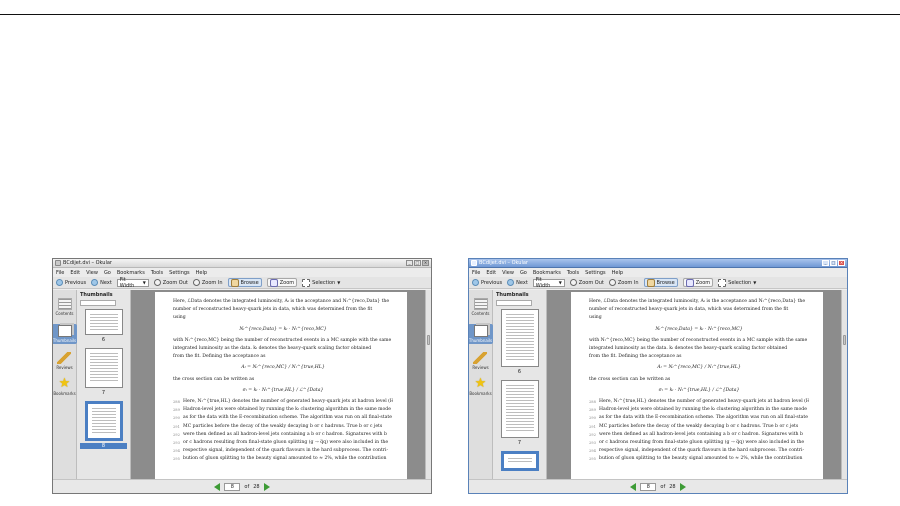  Describe the element at coordinates (127, 282) in the screenshot. I see `zoom-value: Fit Width` at that location.